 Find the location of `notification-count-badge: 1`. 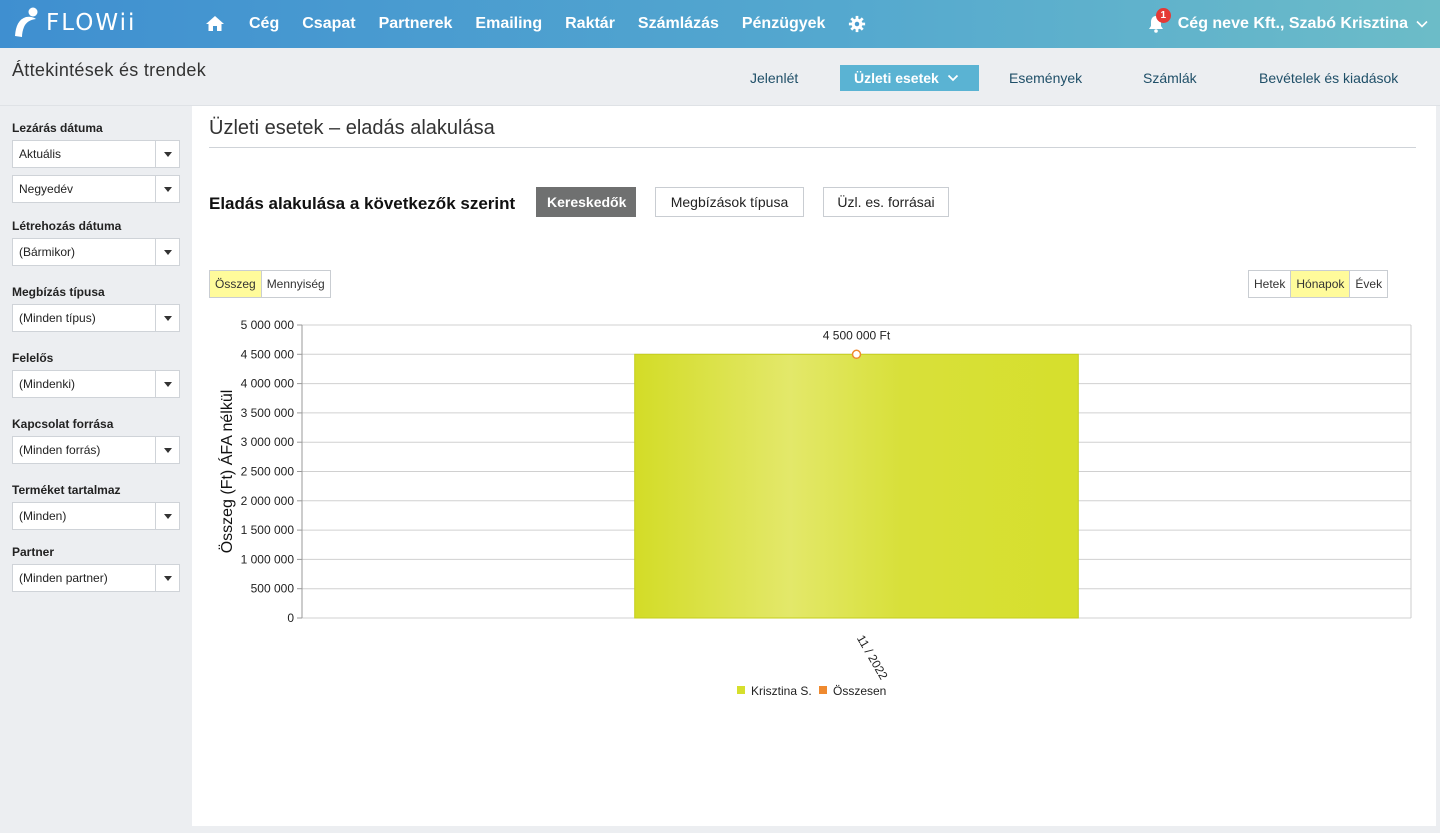

notification-count-badge: 1 is located at coordinates (1163, 15).